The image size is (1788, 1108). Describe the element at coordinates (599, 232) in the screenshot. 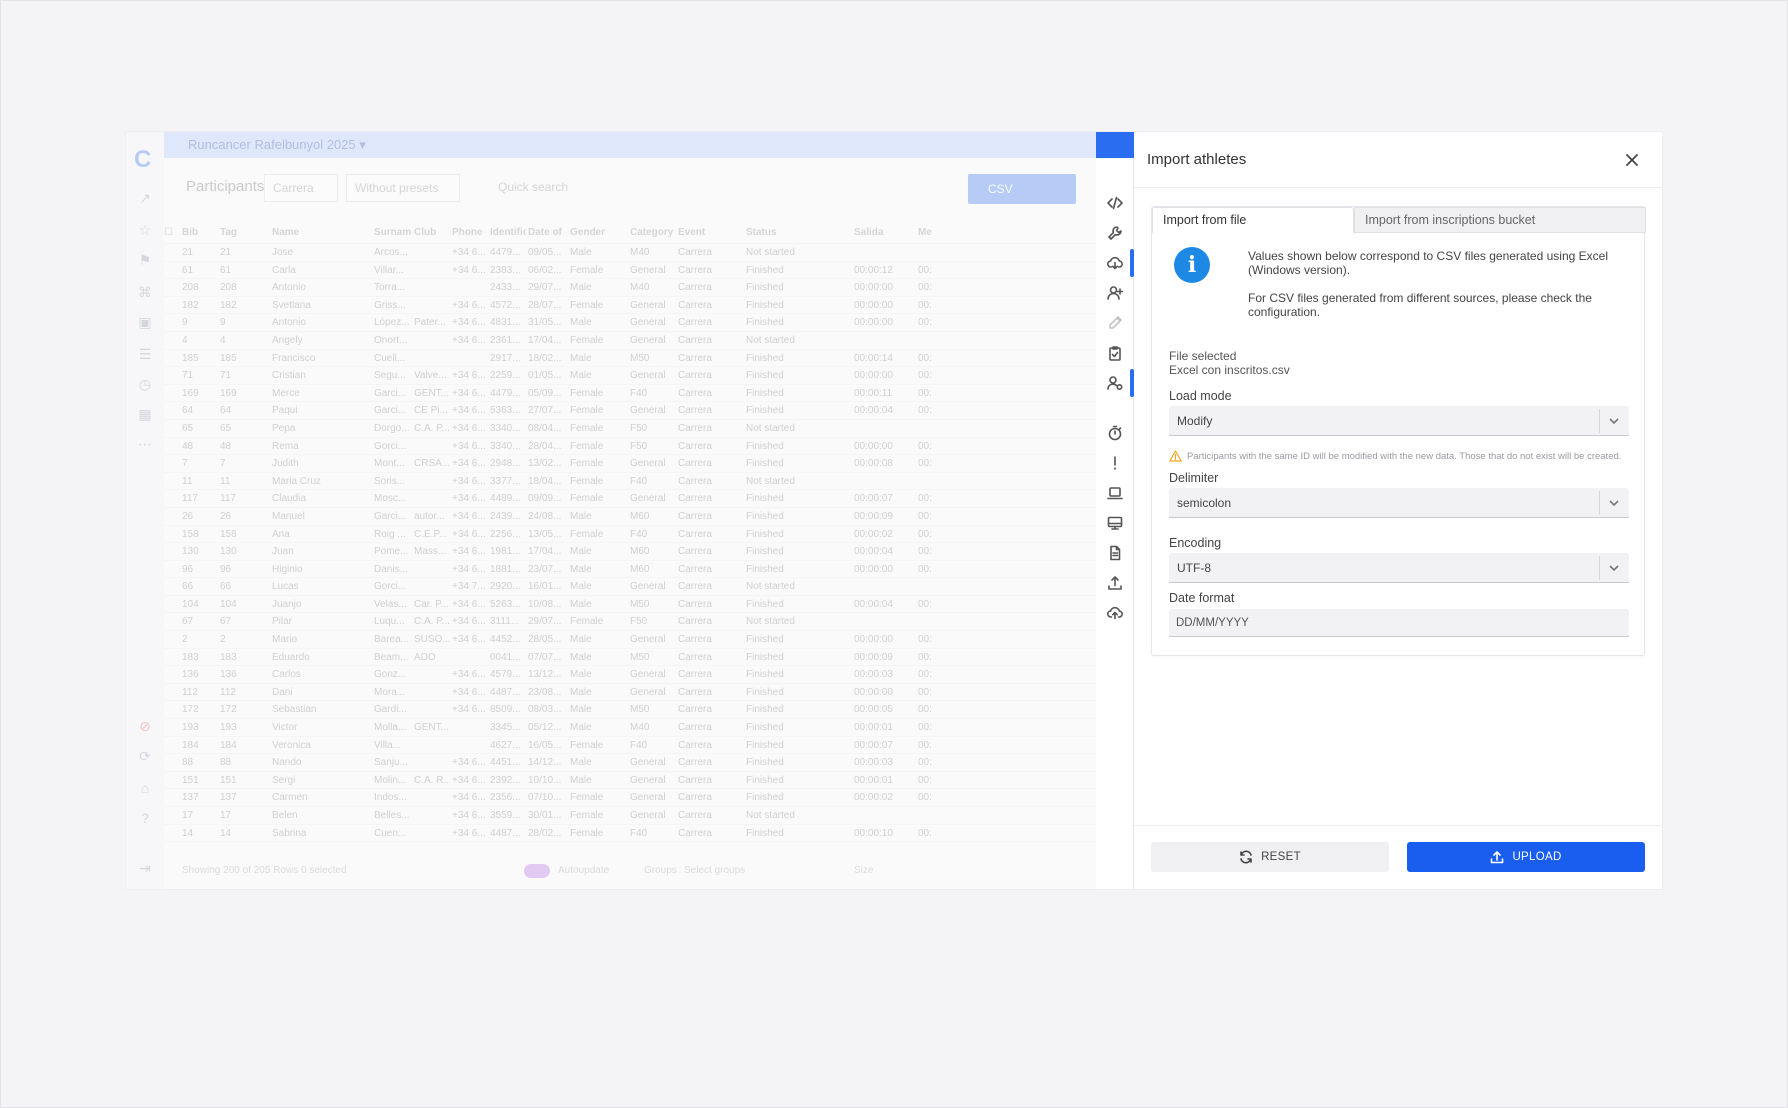

I see `column-header: Gender` at that location.